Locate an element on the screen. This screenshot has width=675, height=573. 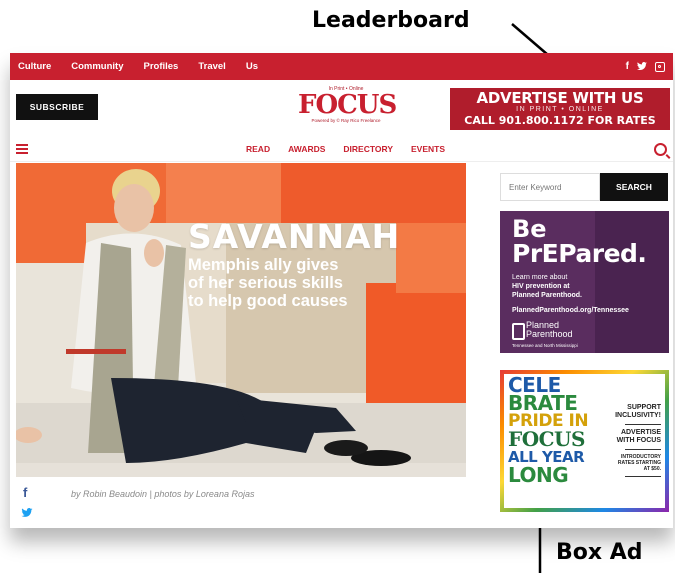
twitter-share-icon is located at coordinates (27, 513).